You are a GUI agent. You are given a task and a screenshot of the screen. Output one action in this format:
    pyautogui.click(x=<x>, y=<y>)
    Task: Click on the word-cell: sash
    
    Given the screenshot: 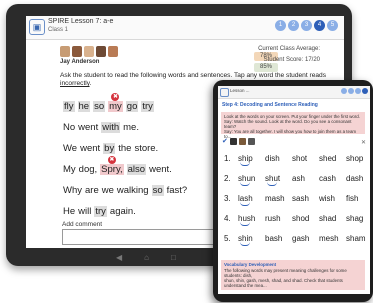 What is the action you would take?
    pyautogui.click(x=305, y=198)
    